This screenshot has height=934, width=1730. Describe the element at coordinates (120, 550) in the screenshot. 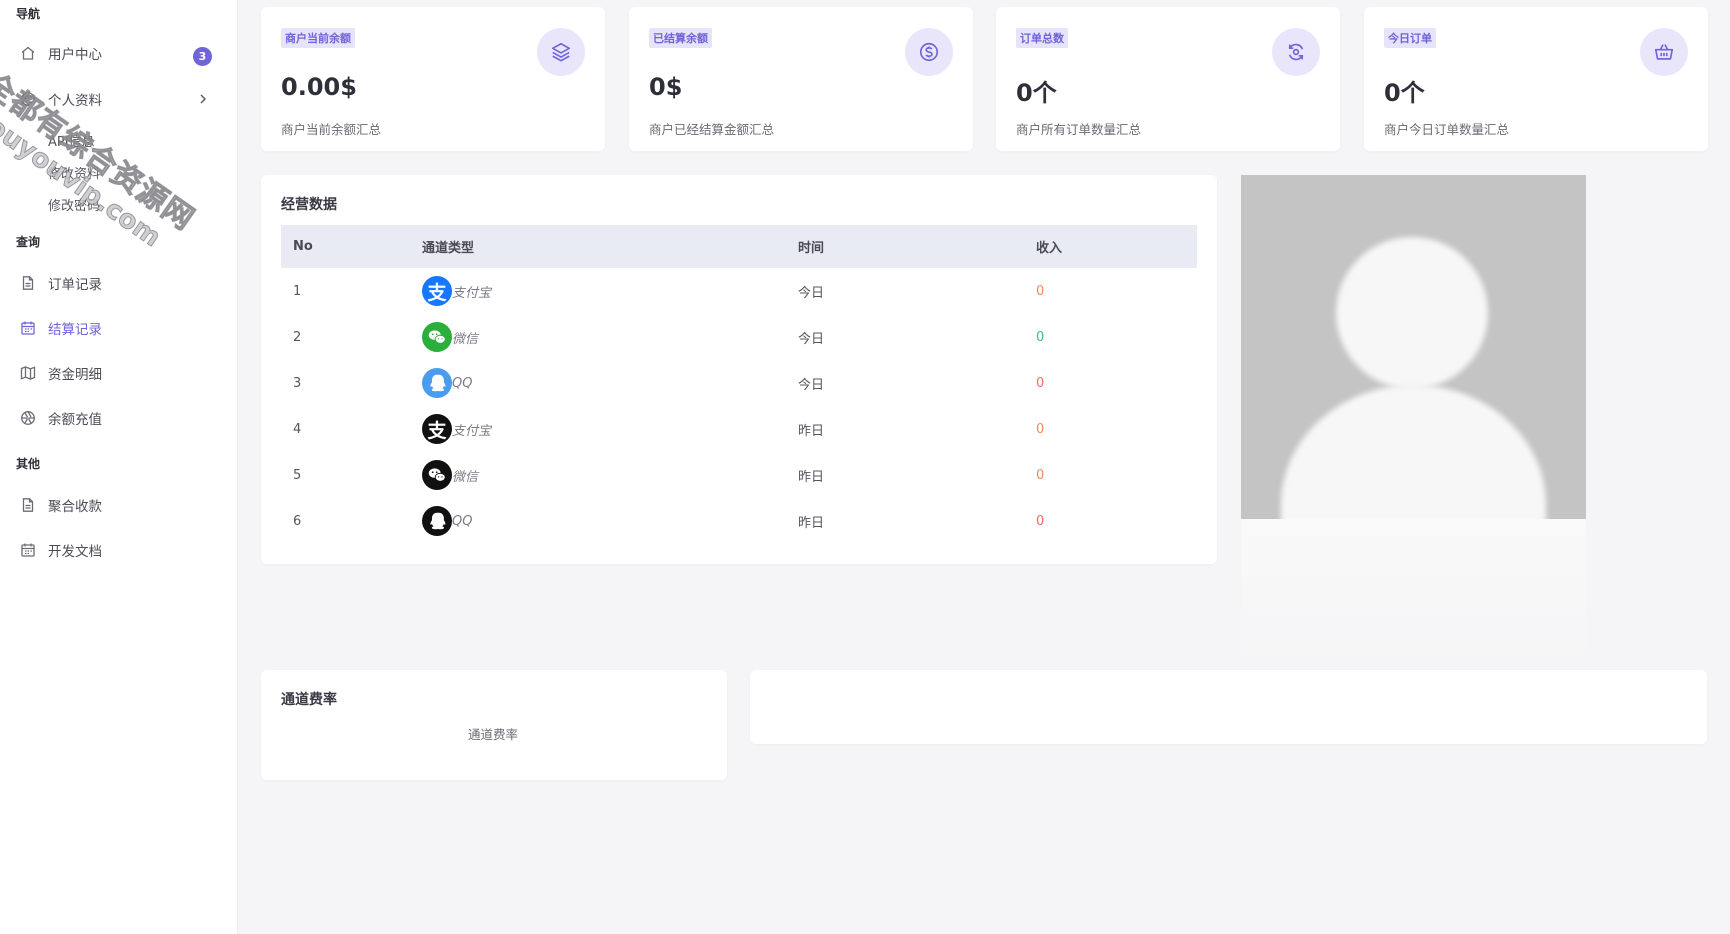

I see `sidebar-item-dev-docs: 开发文档` at that location.